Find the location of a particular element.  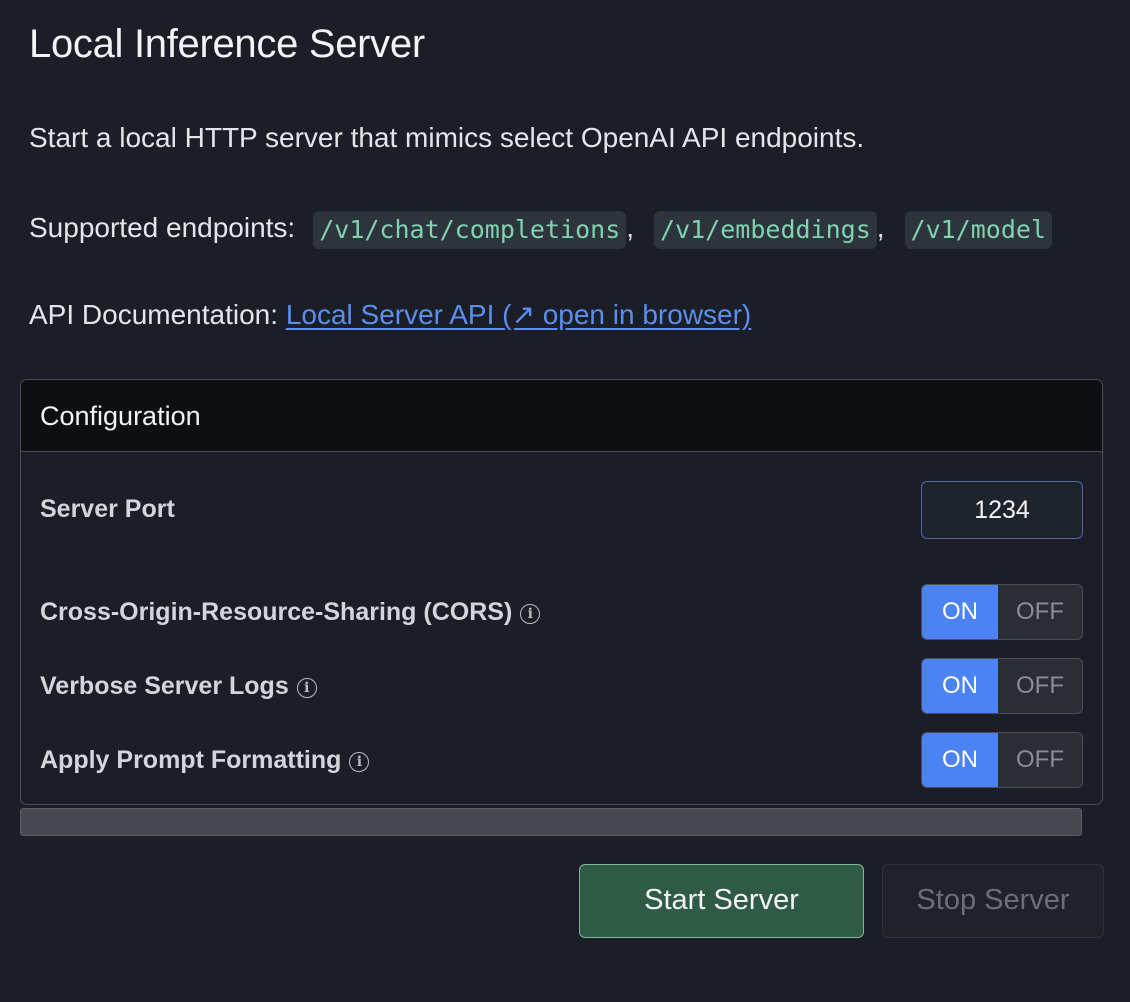

status-bar is located at coordinates (551, 822).